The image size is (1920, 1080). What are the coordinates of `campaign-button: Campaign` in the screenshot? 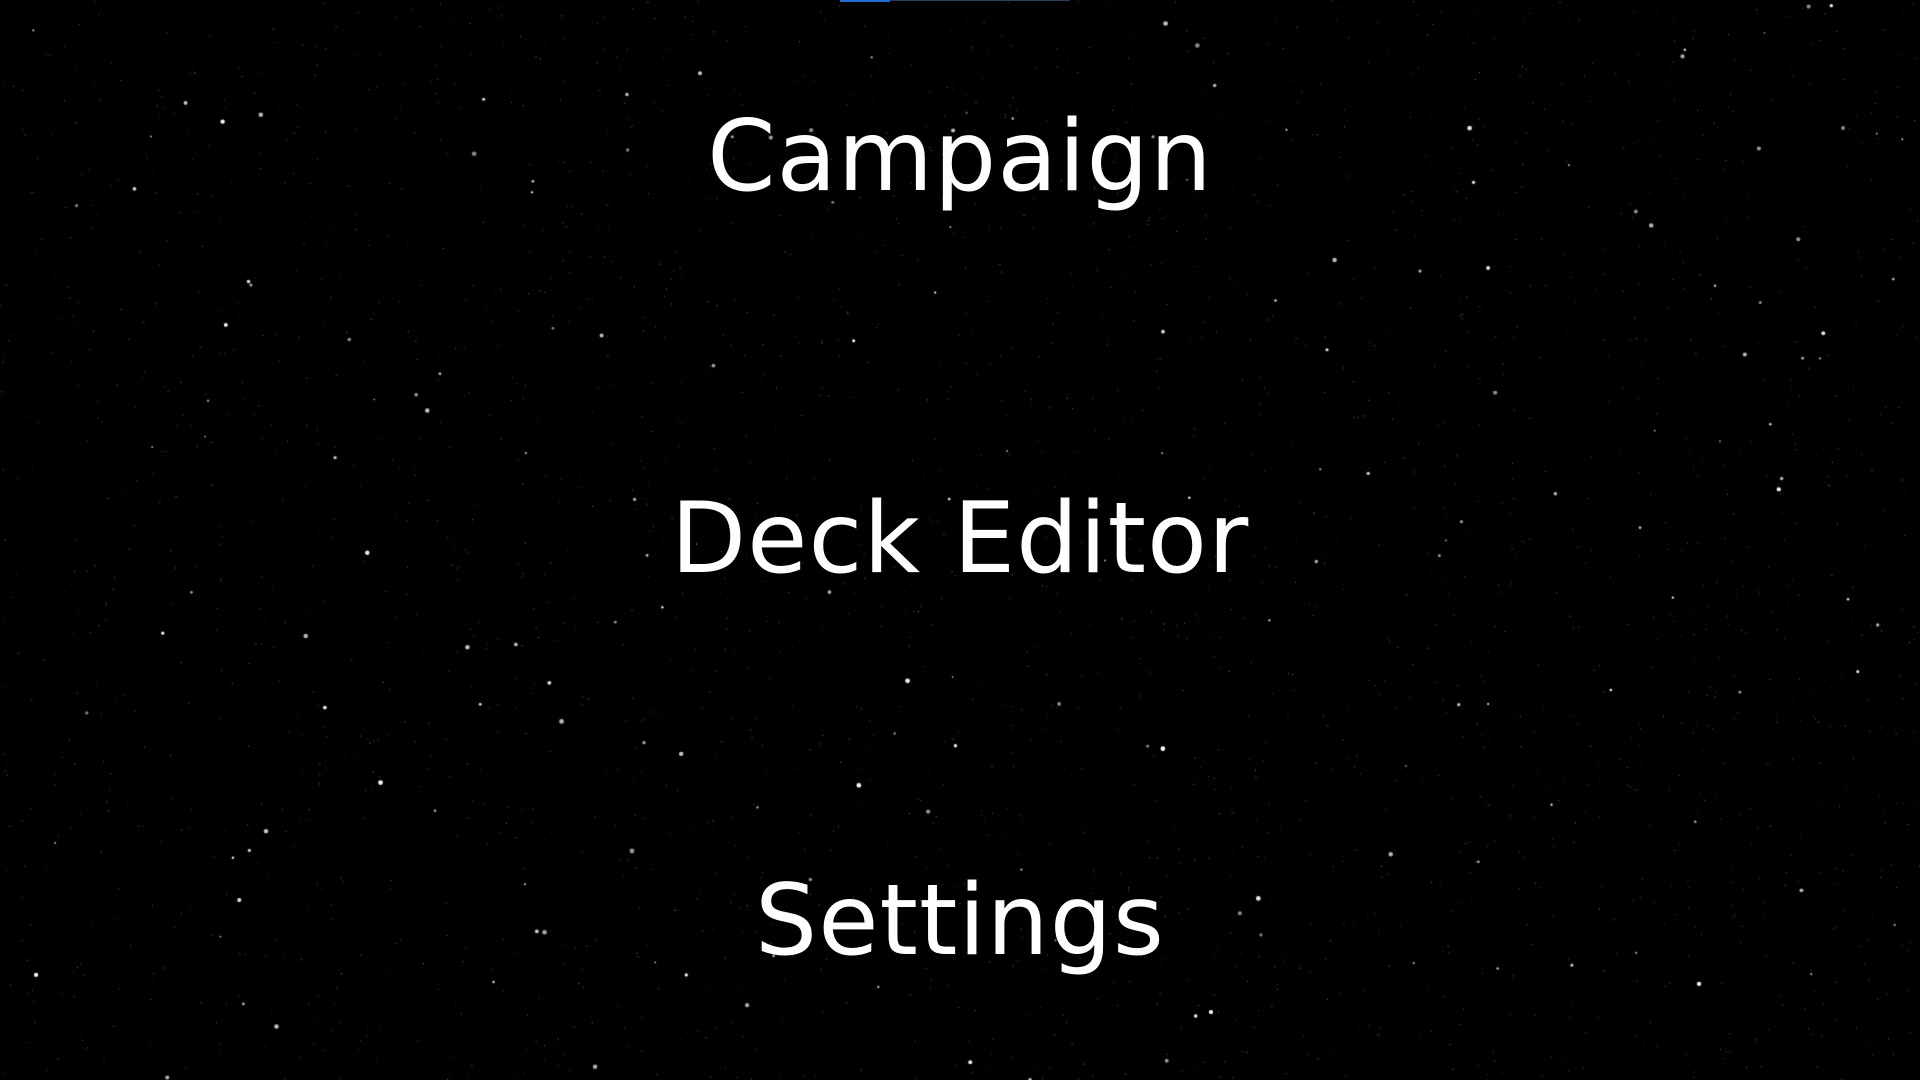 It's located at (960, 157).